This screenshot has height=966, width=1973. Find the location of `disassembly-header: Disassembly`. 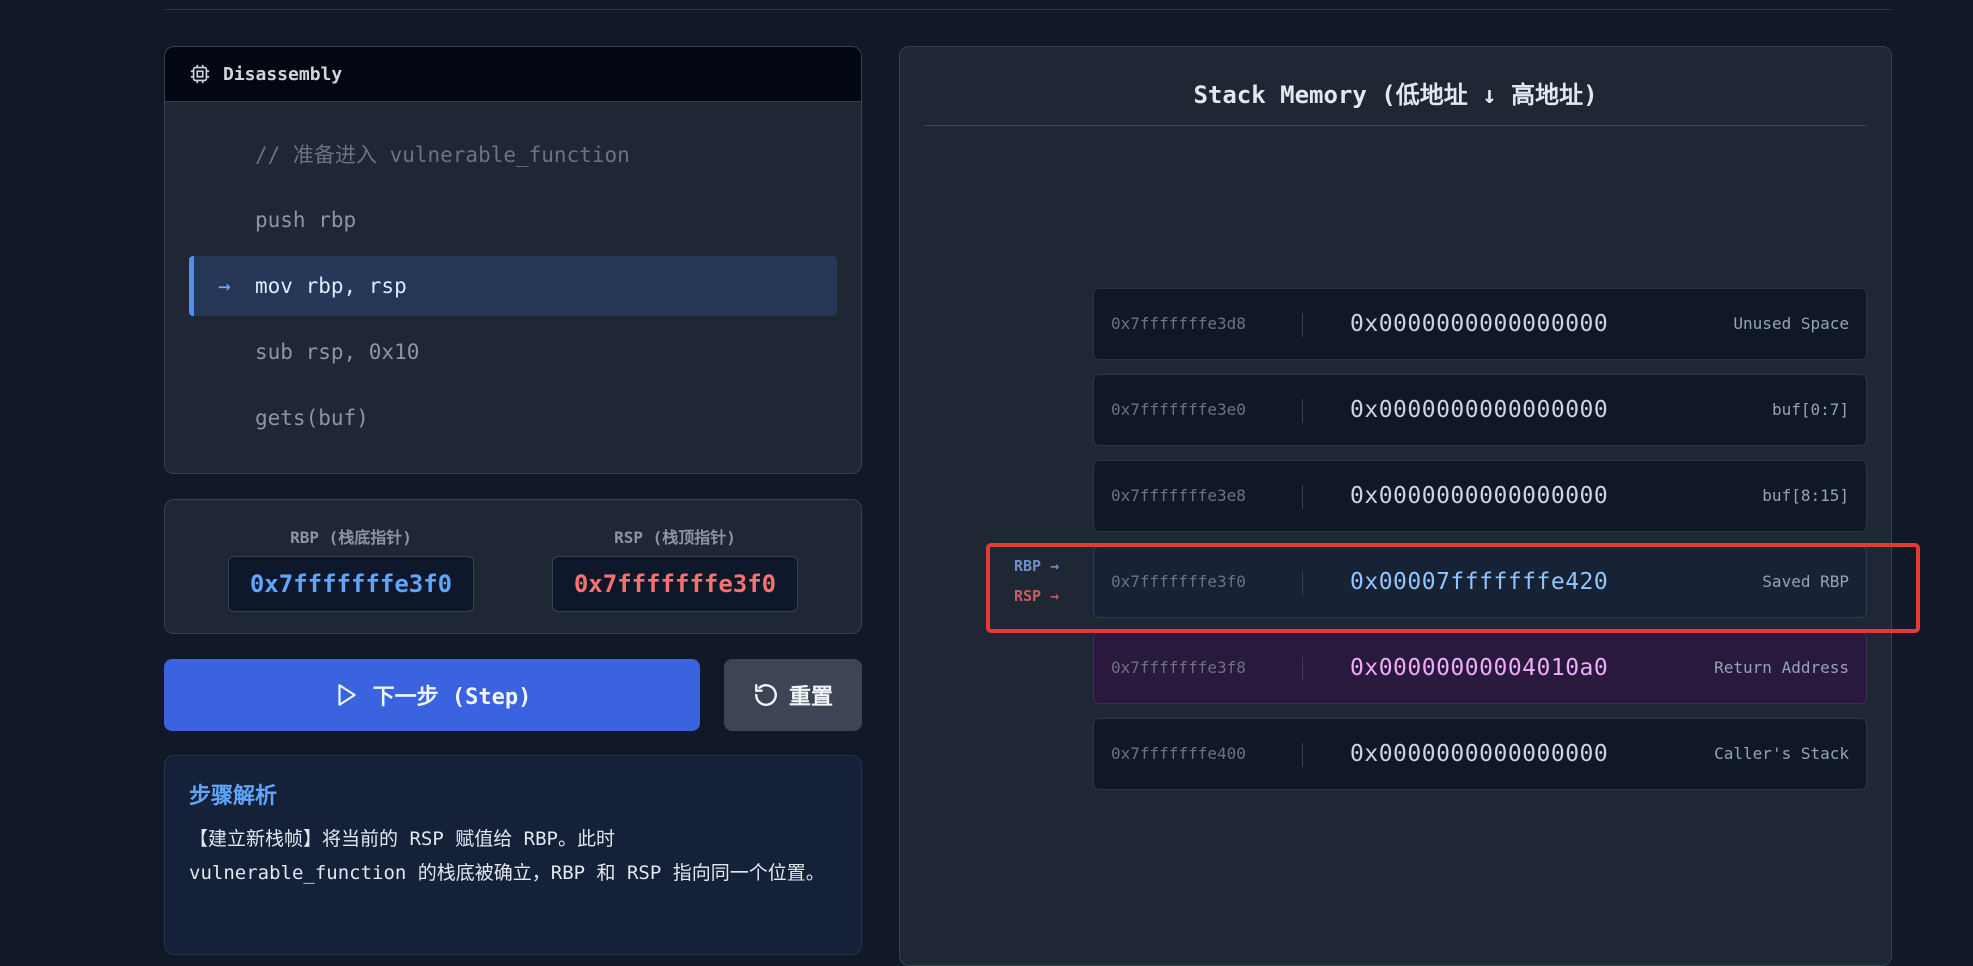

disassembly-header: Disassembly is located at coordinates (513, 74).